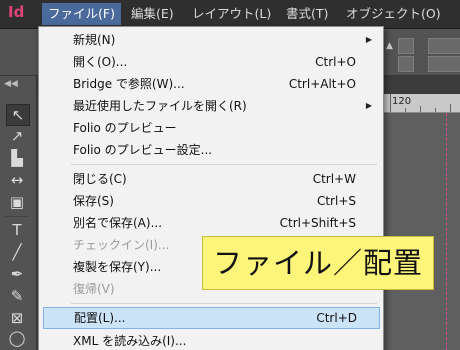 This screenshot has height=350, width=460. Describe the element at coordinates (444, 64) in the screenshot. I see `control-field-bottom` at that location.